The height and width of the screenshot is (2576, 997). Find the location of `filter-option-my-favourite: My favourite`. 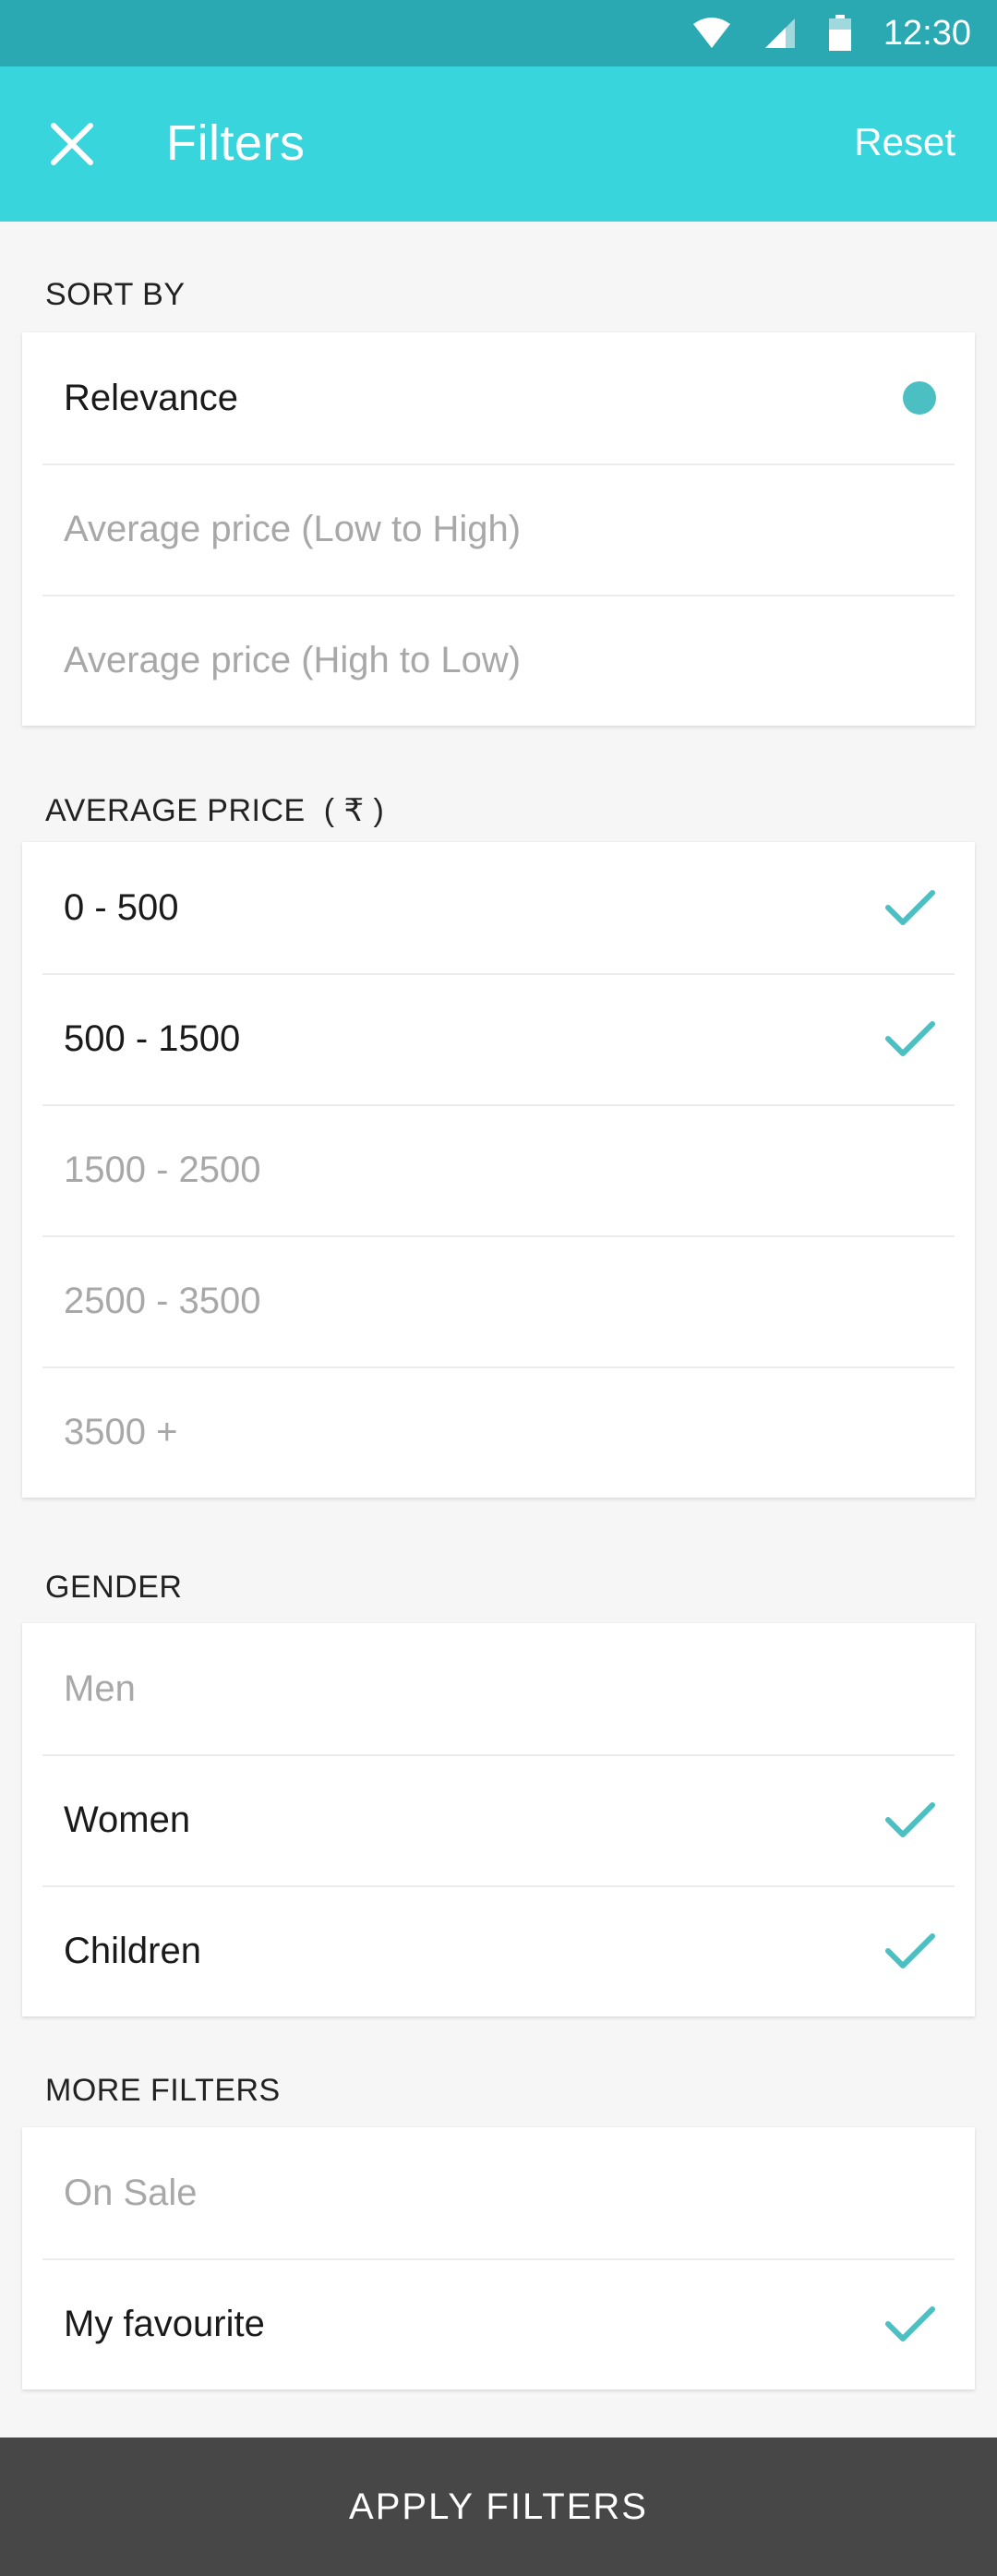

filter-option-my-favourite: My favourite is located at coordinates (498, 2323).